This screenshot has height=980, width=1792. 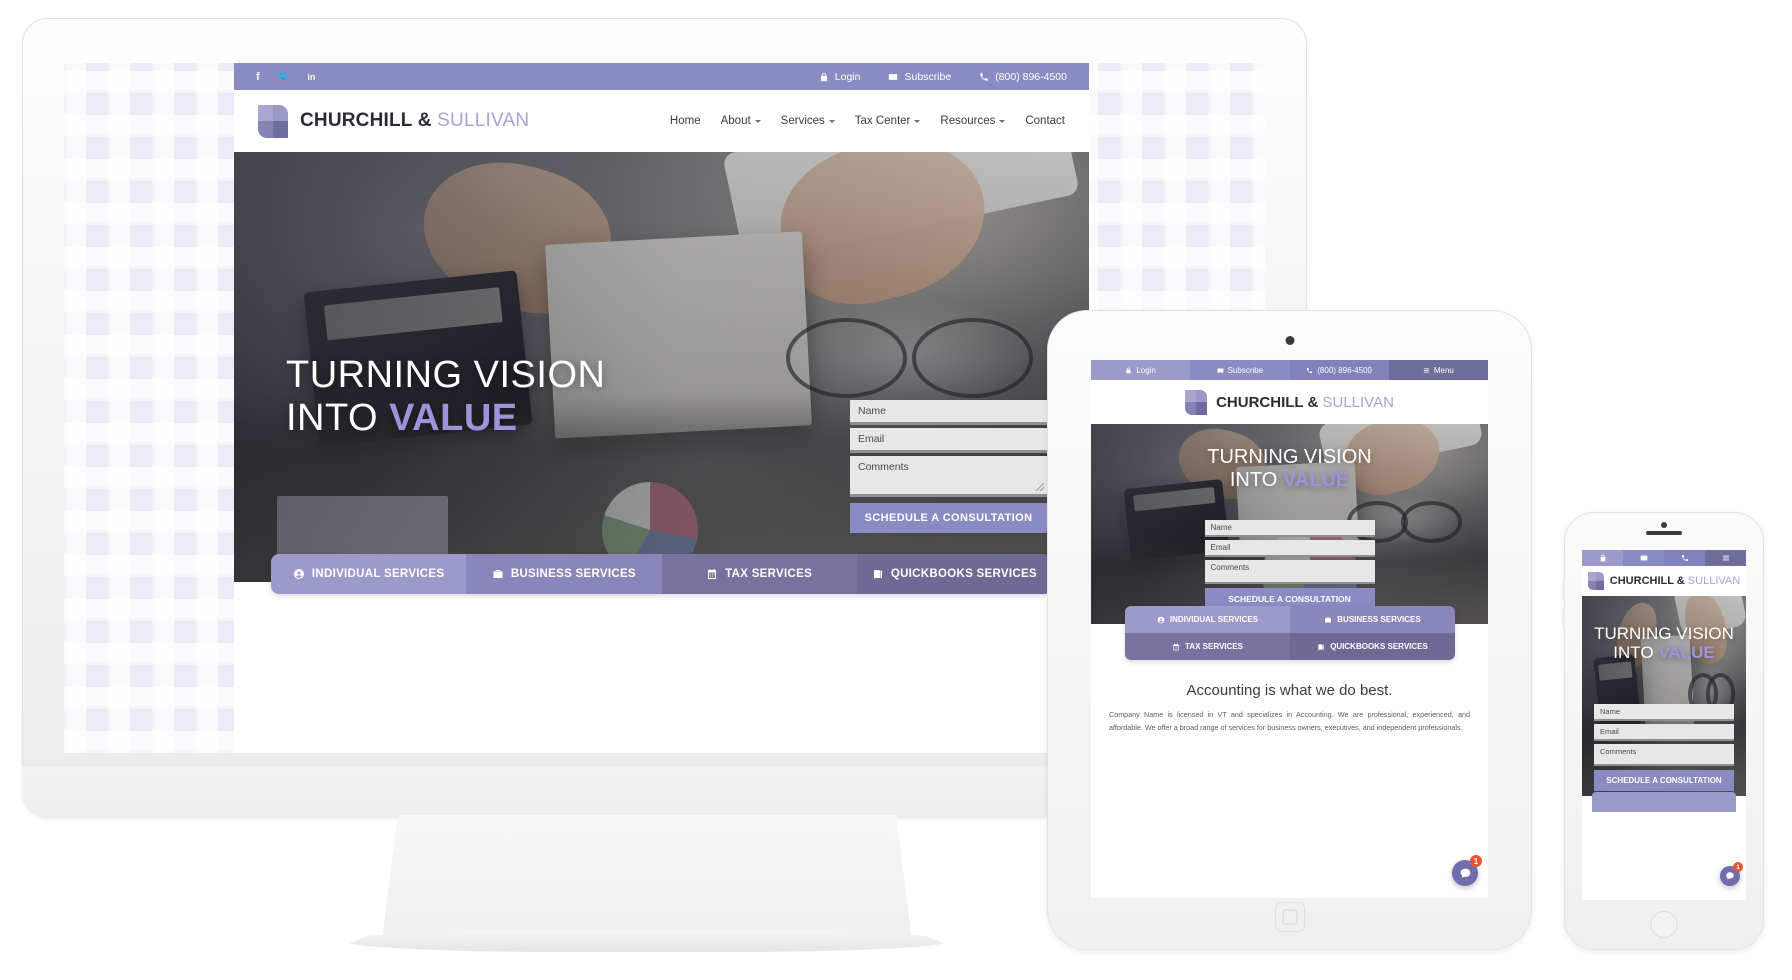 I want to click on nav-item-contact: Contact, so click(x=1045, y=121).